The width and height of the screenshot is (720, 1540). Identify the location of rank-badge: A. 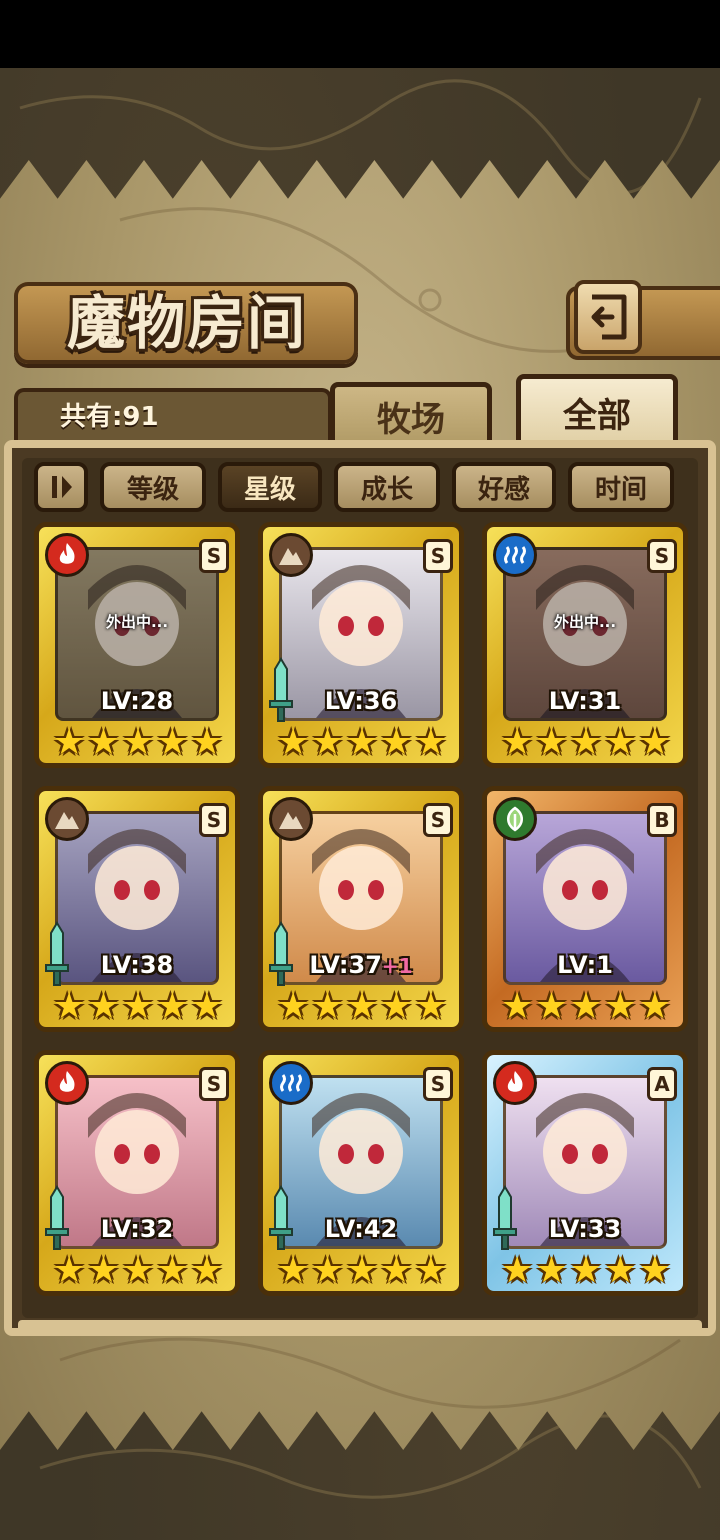
(662, 1084).